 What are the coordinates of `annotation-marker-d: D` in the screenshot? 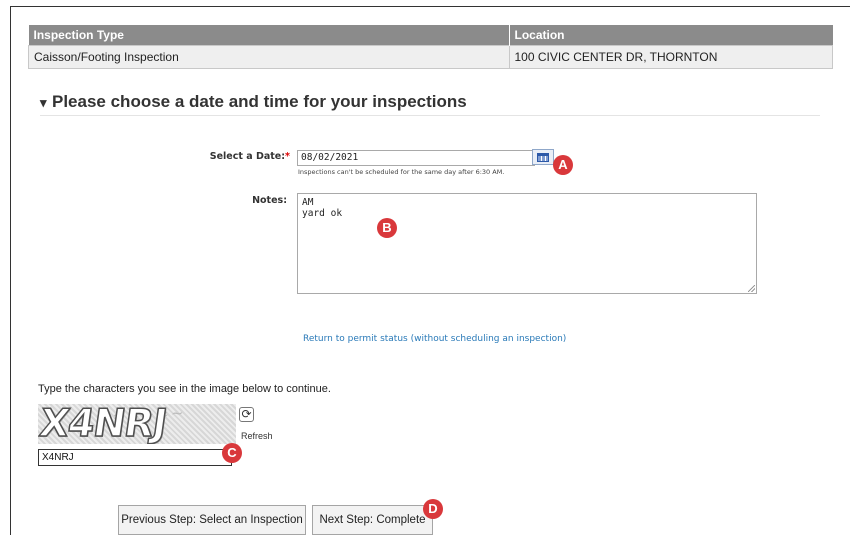 It's located at (433, 509).